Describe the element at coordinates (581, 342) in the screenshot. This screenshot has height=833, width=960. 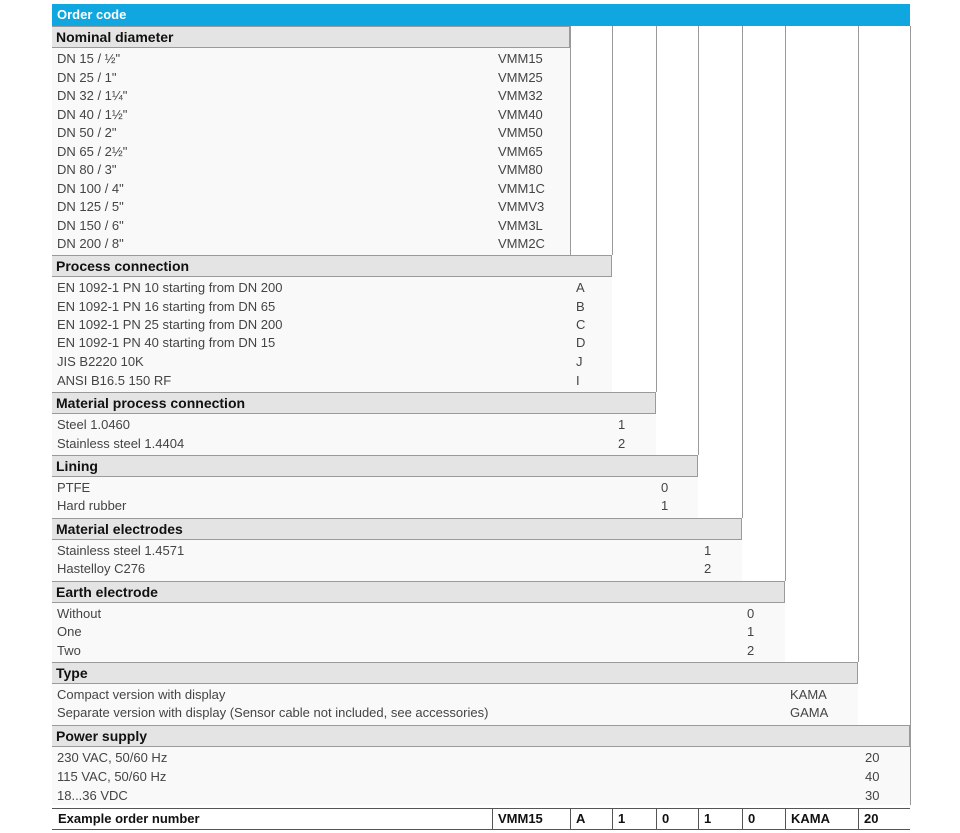
I see `option-code: D` at that location.